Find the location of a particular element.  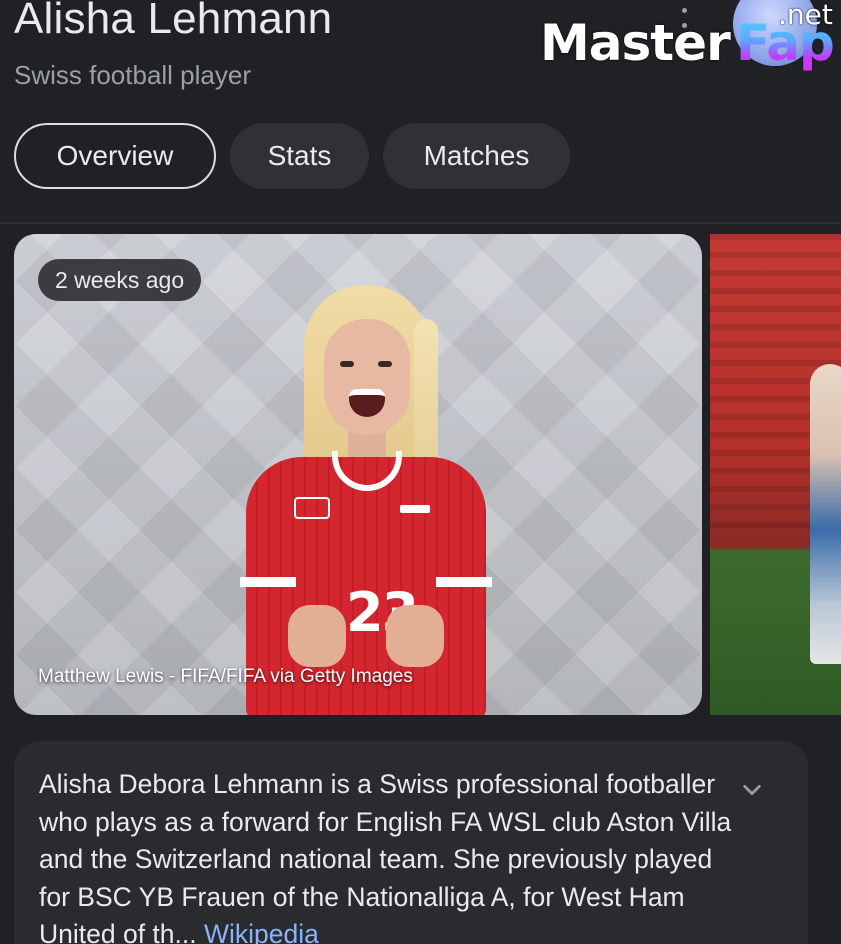

tab-stats: Stats is located at coordinates (299, 156).